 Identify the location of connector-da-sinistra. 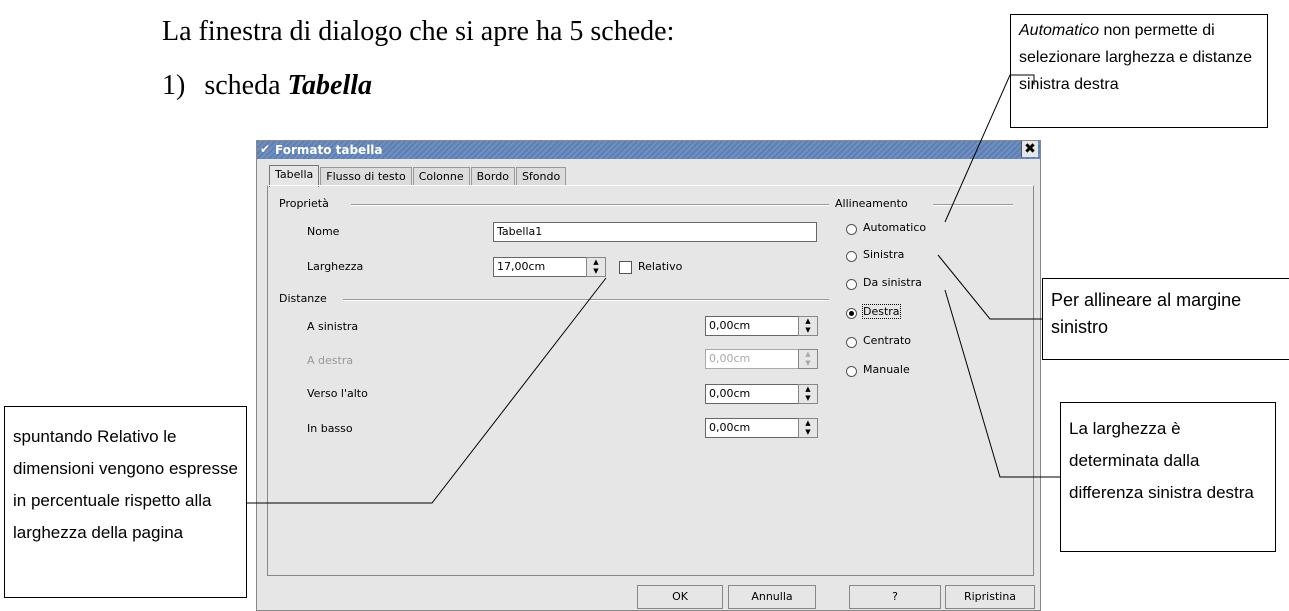
(1002, 383).